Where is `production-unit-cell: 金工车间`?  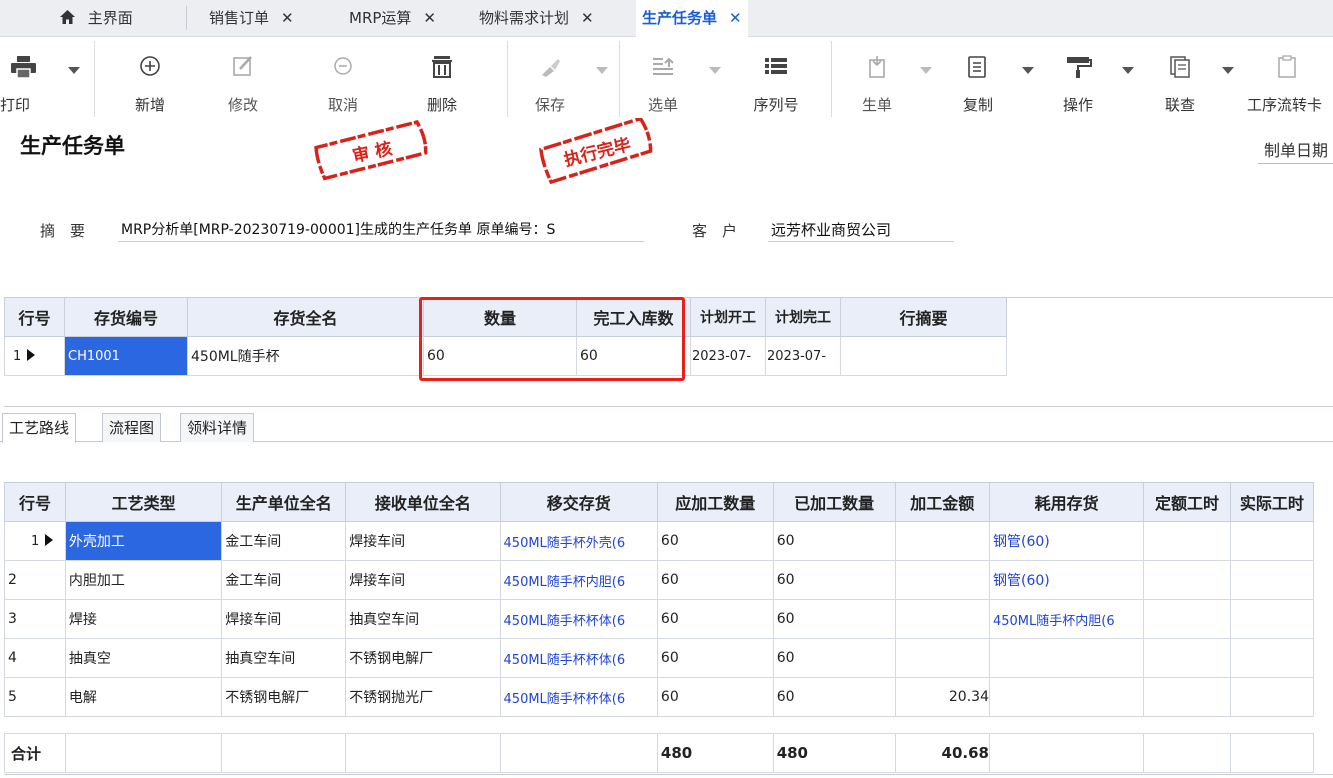 production-unit-cell: 金工车间 is located at coordinates (284, 580).